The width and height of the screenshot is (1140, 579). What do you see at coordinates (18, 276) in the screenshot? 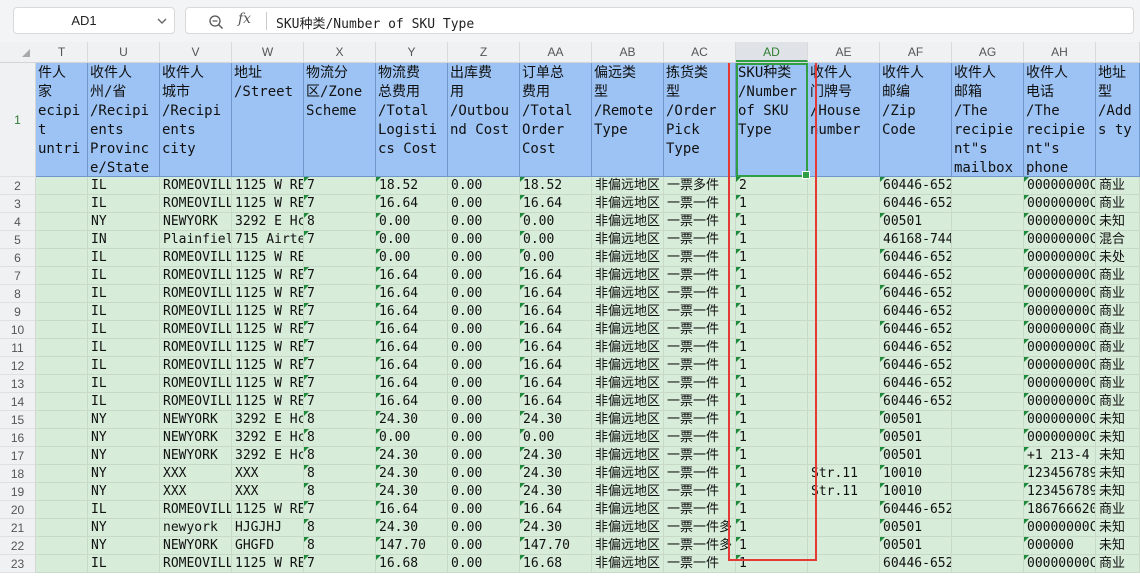
I see `row-header-7: 7` at bounding box center [18, 276].